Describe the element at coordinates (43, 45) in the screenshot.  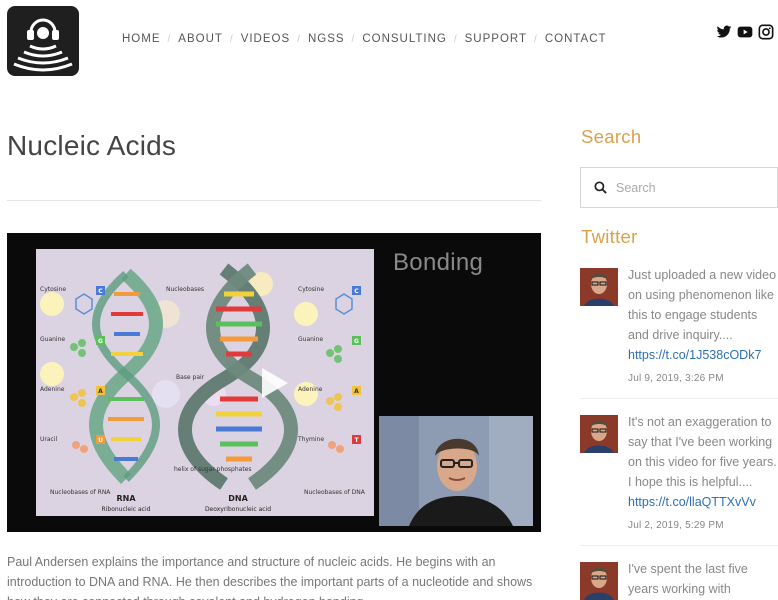
I see `headphones-waves-logo-icon` at that location.